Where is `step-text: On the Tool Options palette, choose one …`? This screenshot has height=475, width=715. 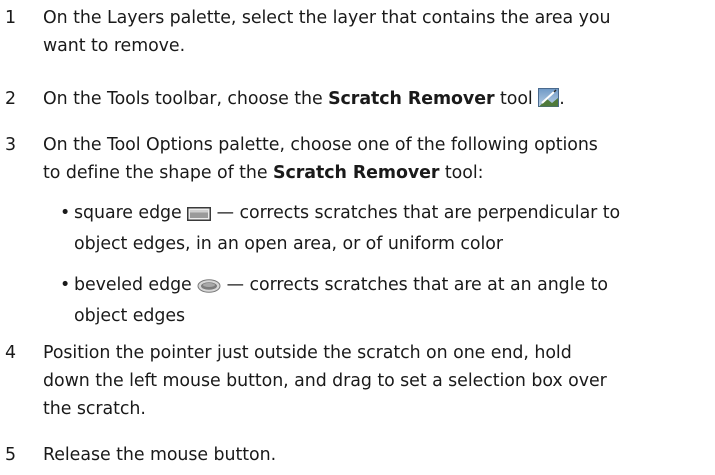
step-text: On the Tool Options palette, choose one … is located at coordinates (376, 159).